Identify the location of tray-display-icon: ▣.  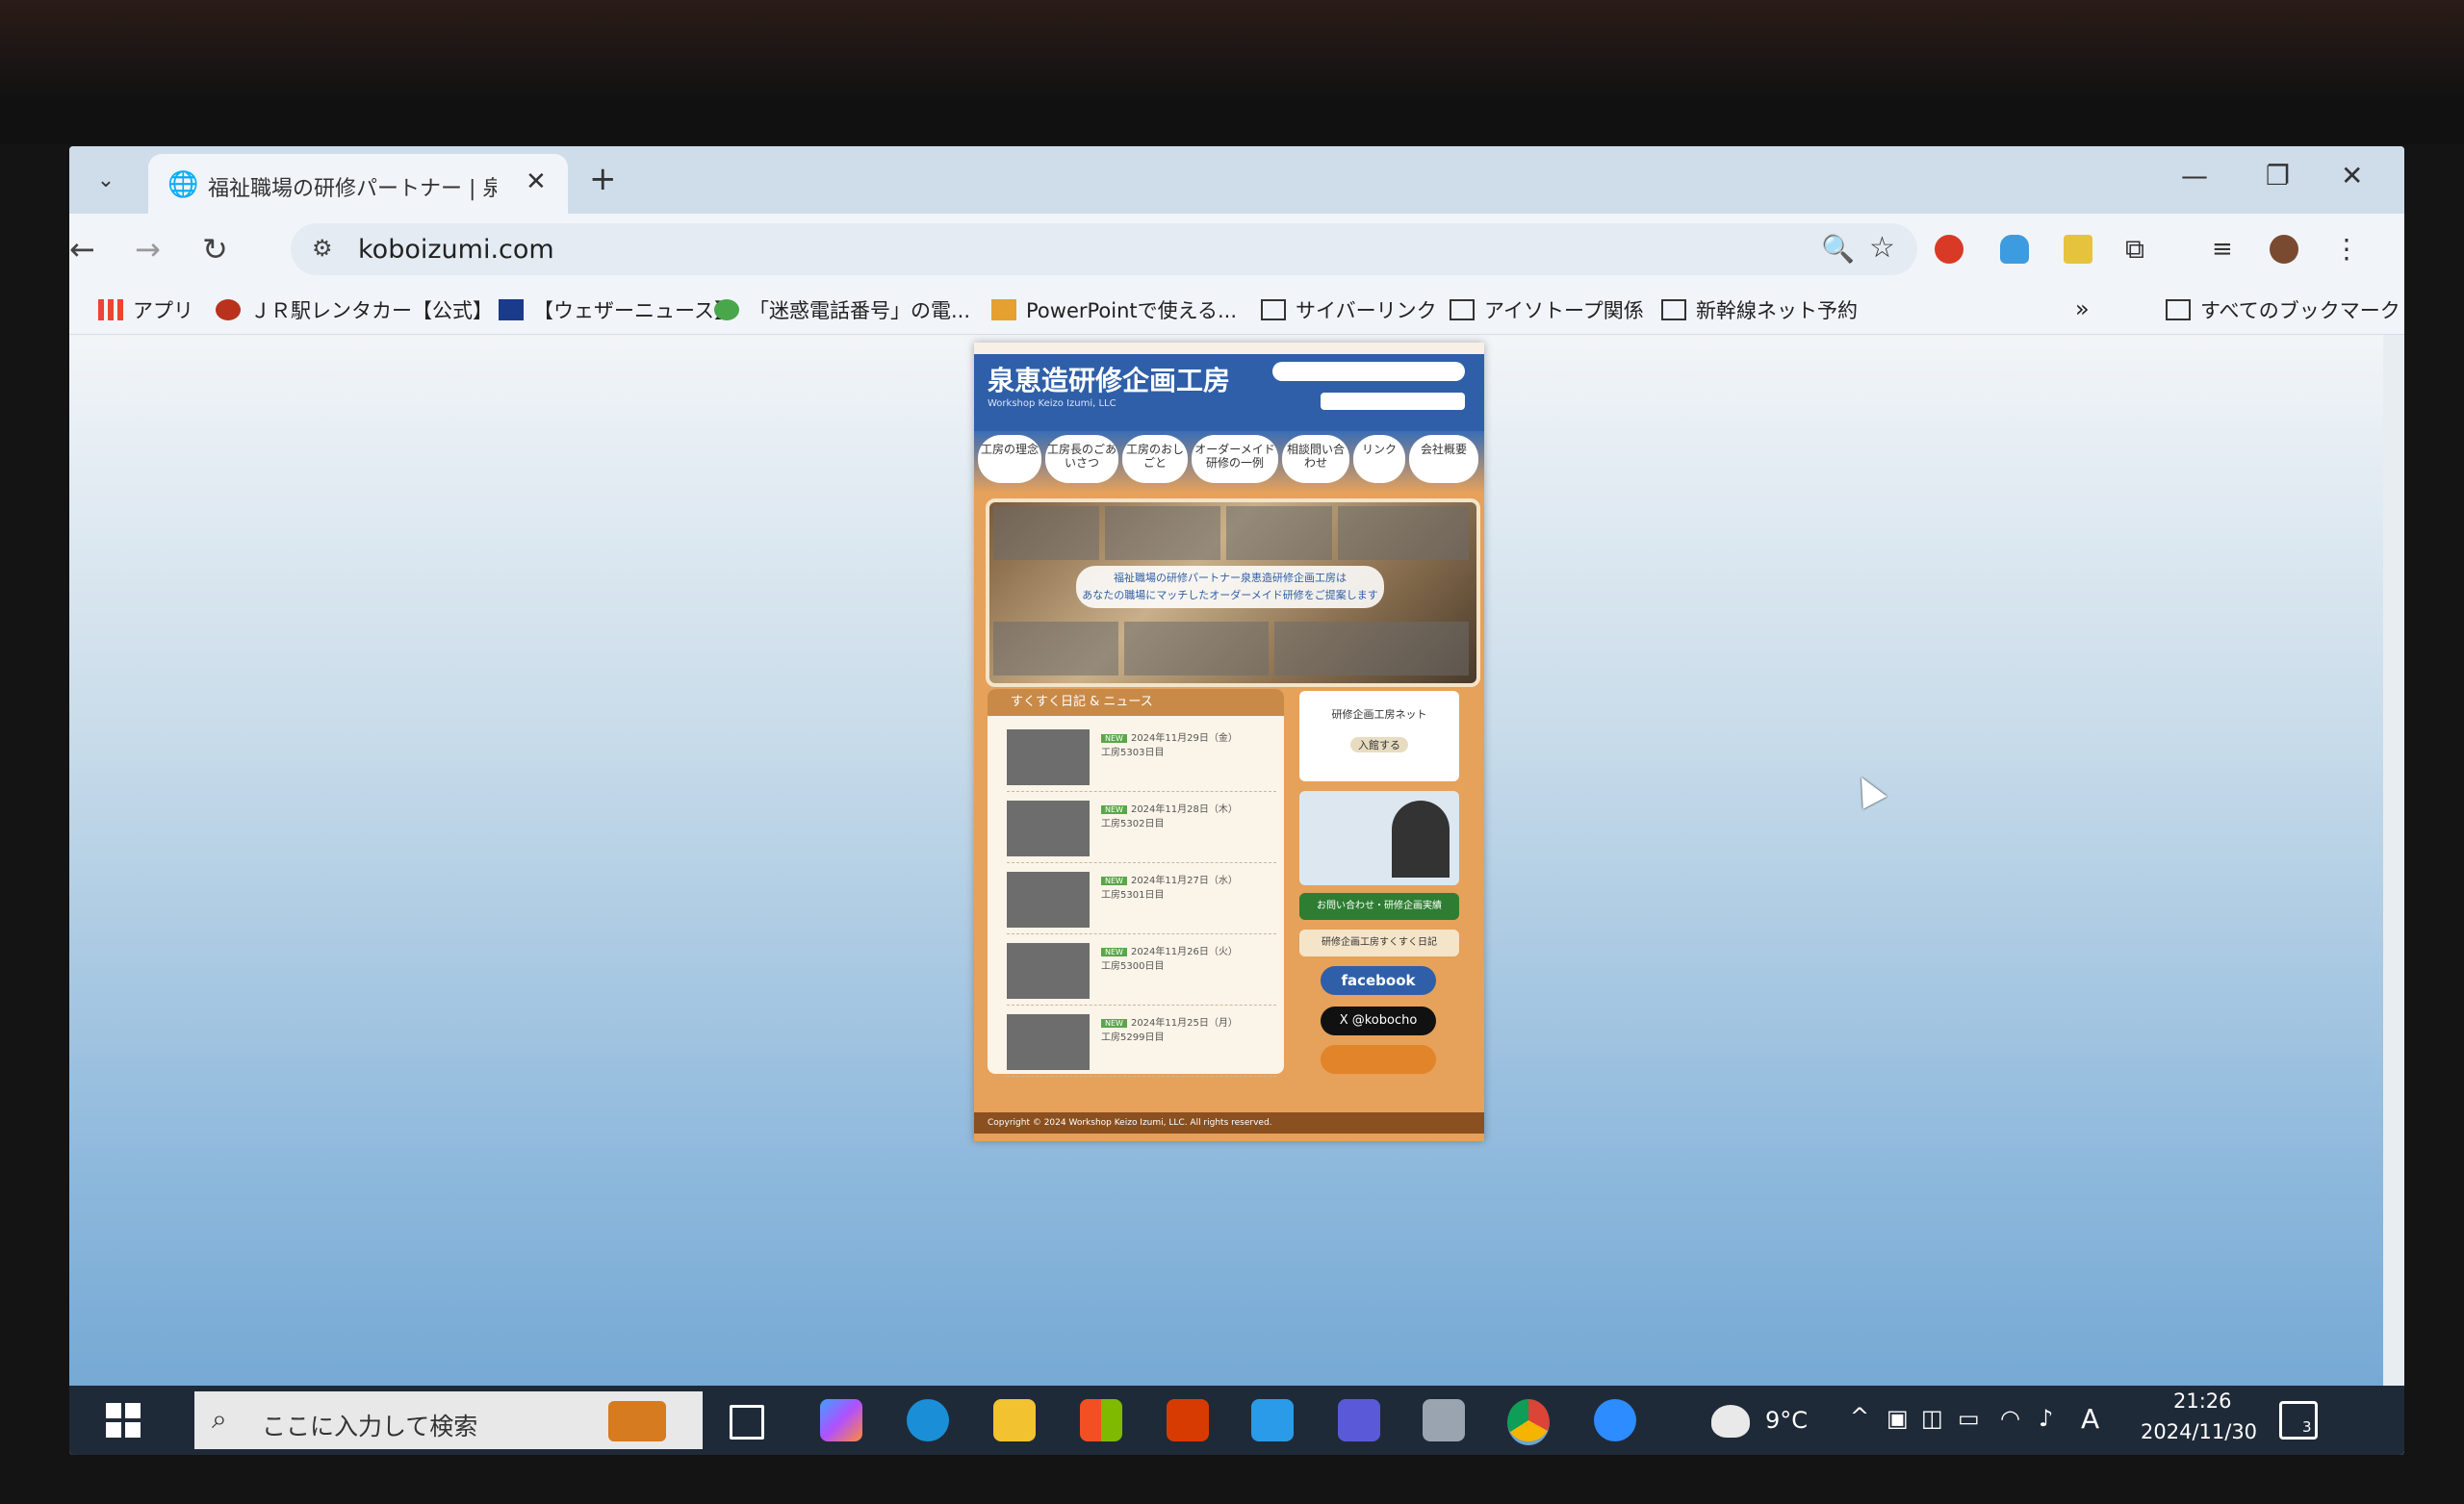
(1897, 1418).